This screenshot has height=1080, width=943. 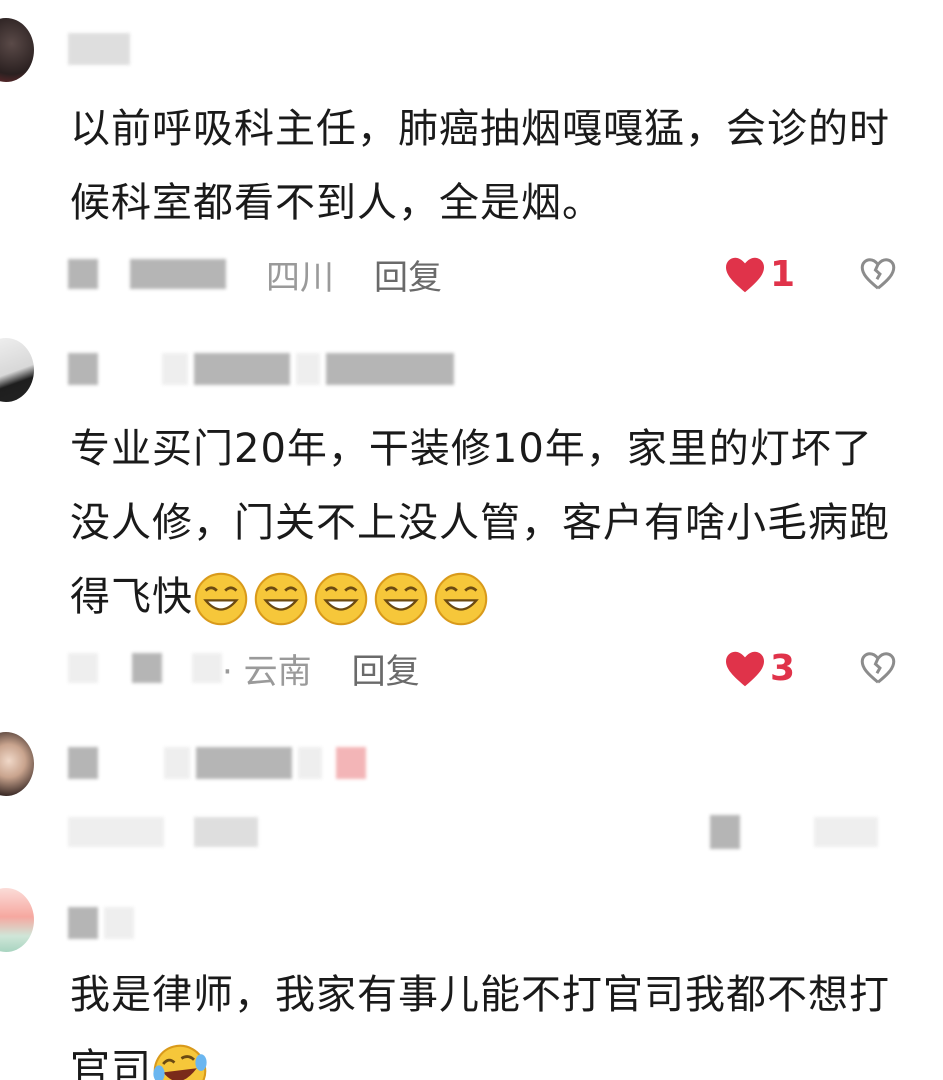 I want to click on comment-text: 以前呼吸科主任，肺癌抽烟嘎嘎猛，会诊的时候科室都看不到人，全是烟。, so click(x=480, y=166).